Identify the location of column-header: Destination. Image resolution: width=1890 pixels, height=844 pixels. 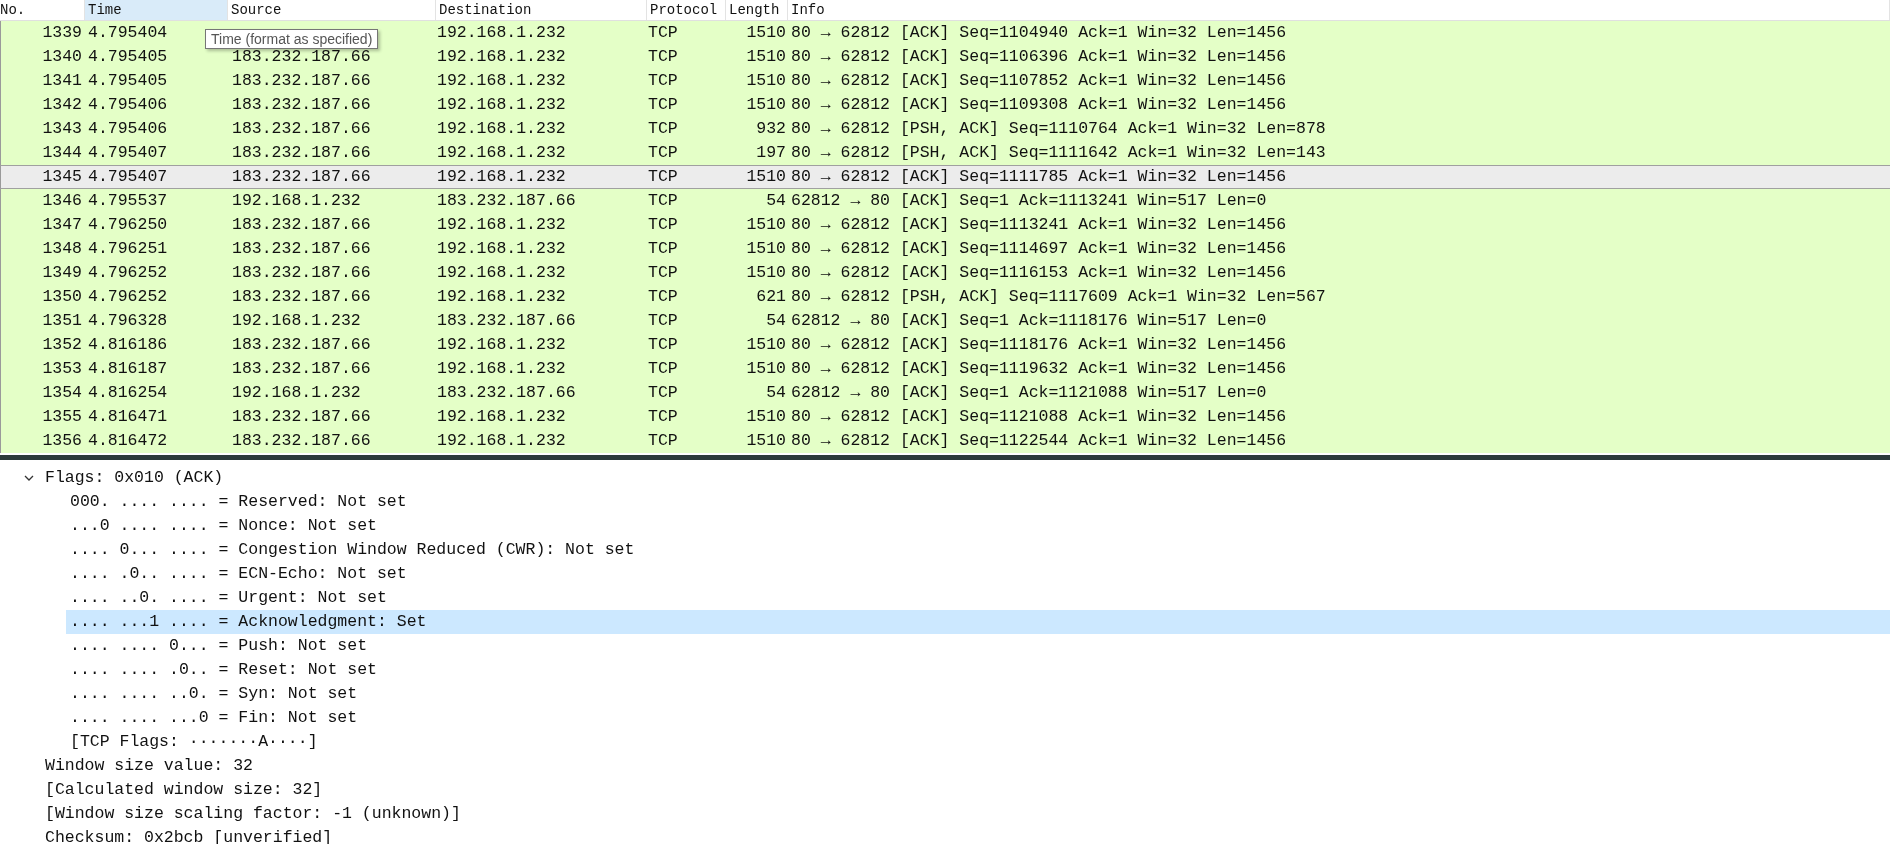
(541, 10).